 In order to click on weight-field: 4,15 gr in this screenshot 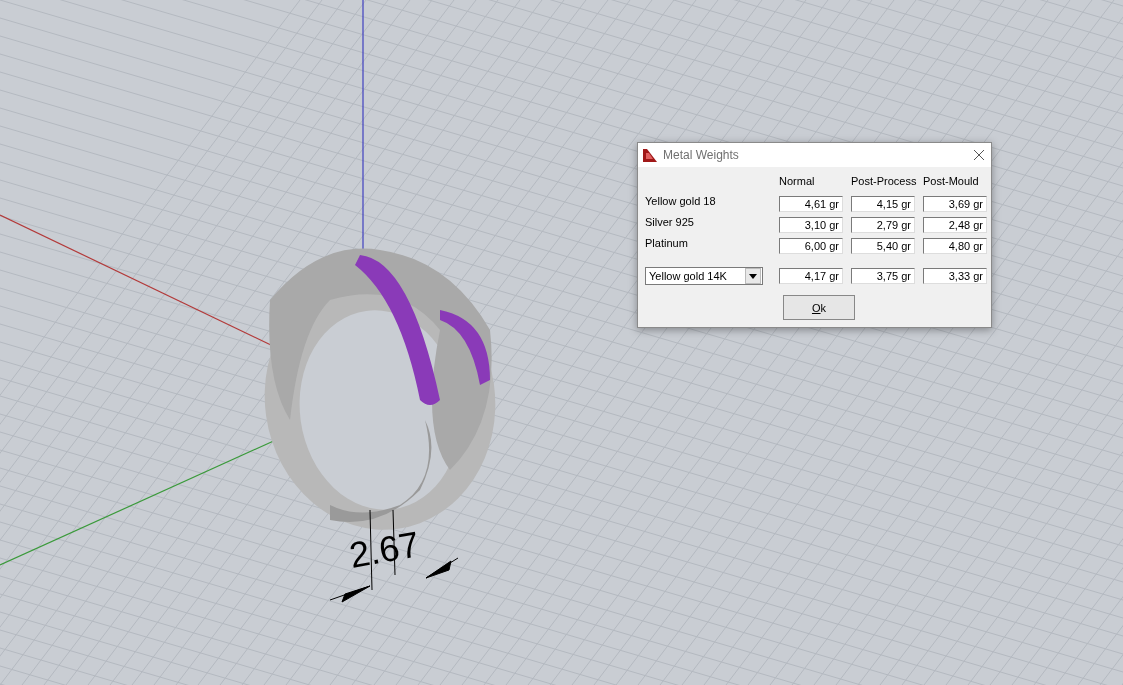, I will do `click(883, 204)`.